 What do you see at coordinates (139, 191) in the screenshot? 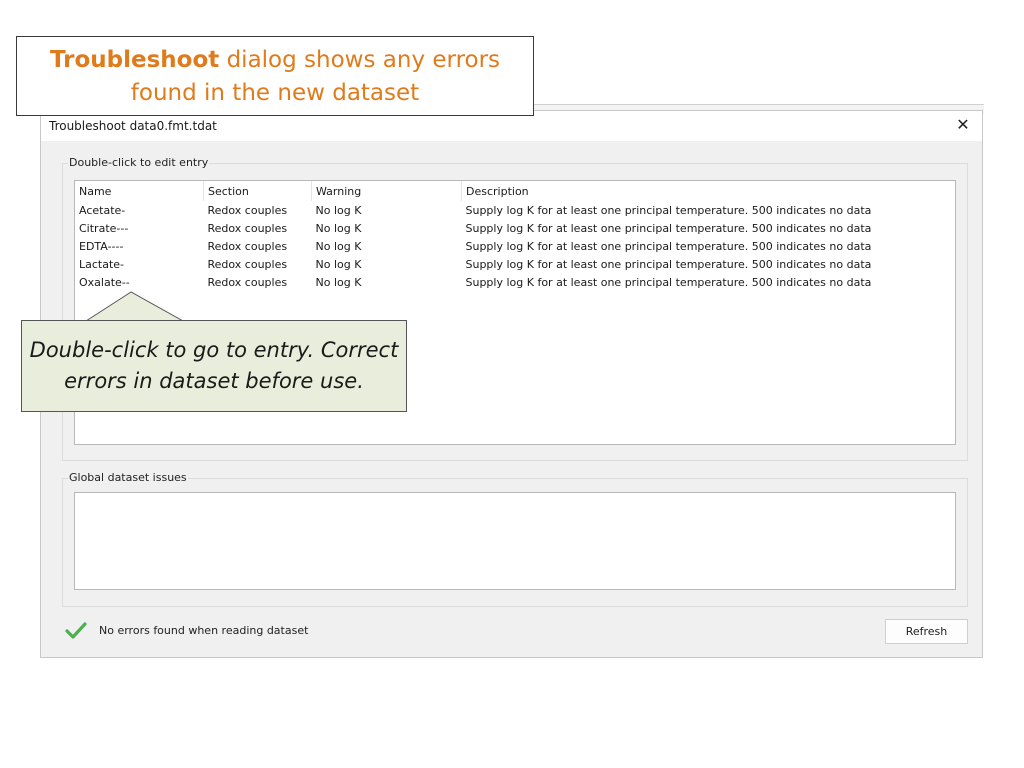
I see `column-header-name: Name` at bounding box center [139, 191].